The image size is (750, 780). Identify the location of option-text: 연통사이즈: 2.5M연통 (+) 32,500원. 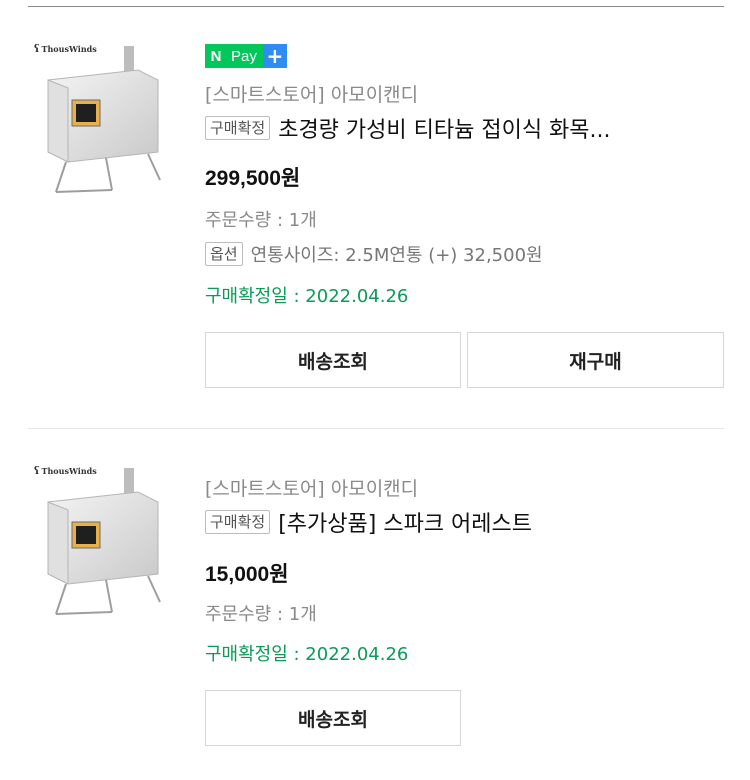
(396, 255).